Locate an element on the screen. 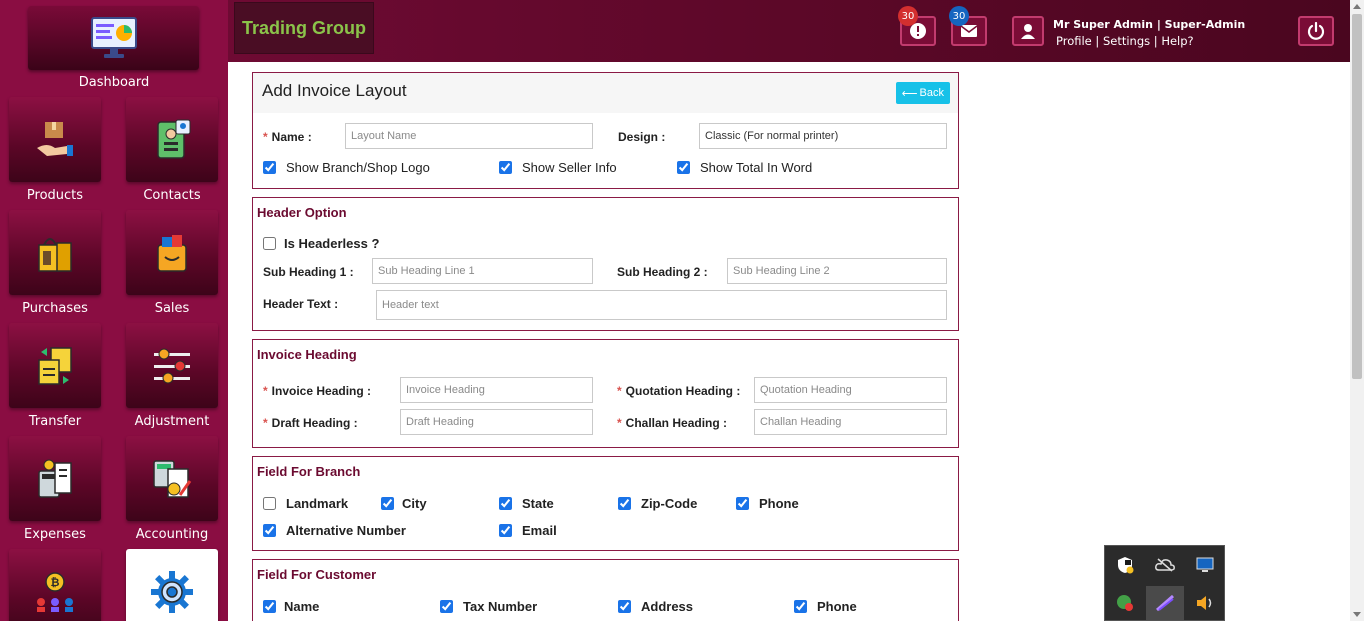  email-checkbox: Email is located at coordinates (528, 530).